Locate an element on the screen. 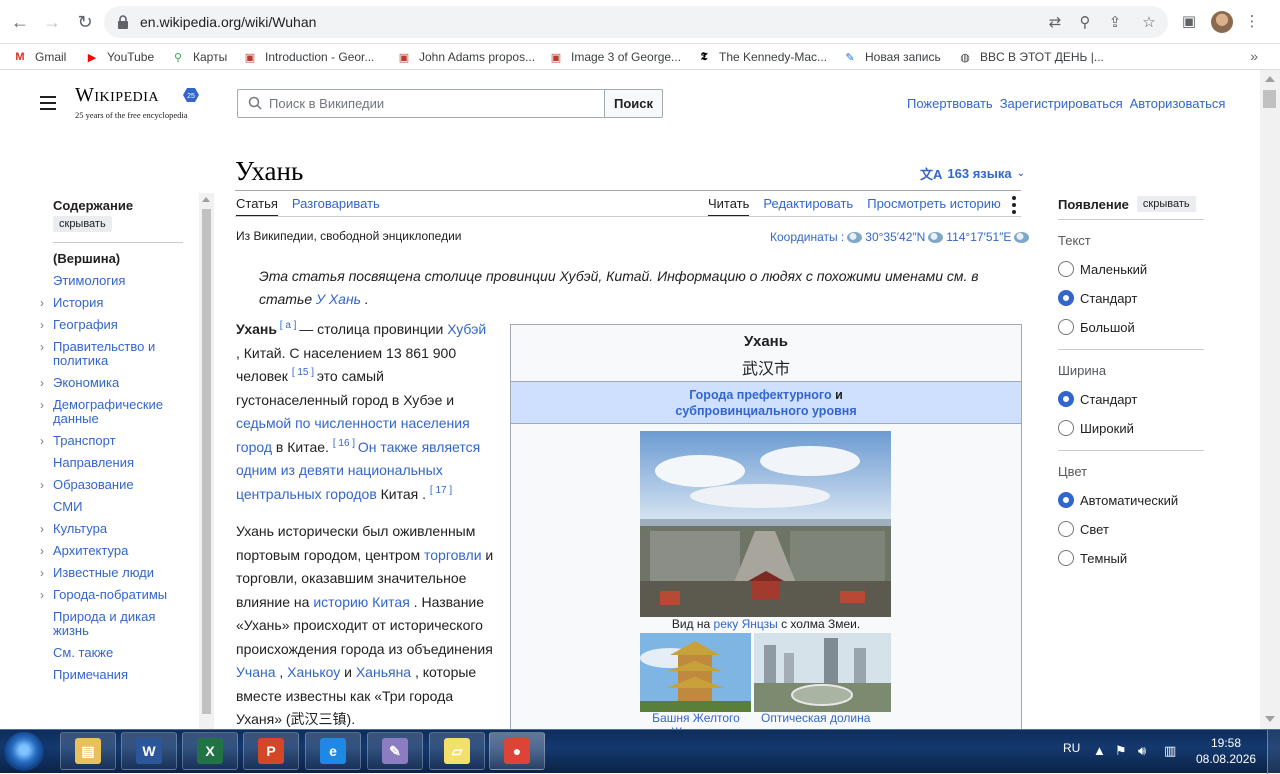 Image resolution: width=1280 pixels, height=774 pixels. toc-item-label: География is located at coordinates (85, 324).